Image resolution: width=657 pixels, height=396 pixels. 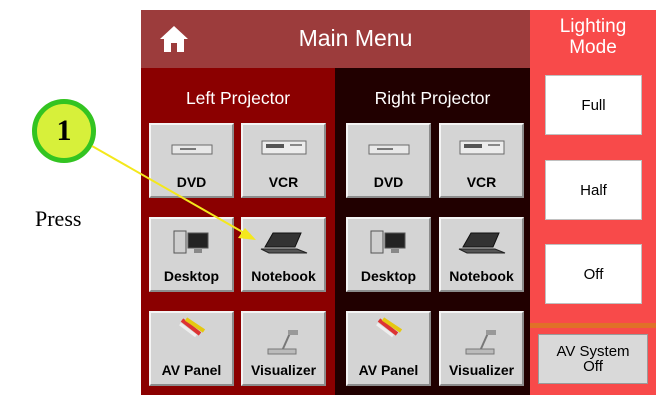 I want to click on lighting-title-line1: Lighting, so click(x=593, y=26).